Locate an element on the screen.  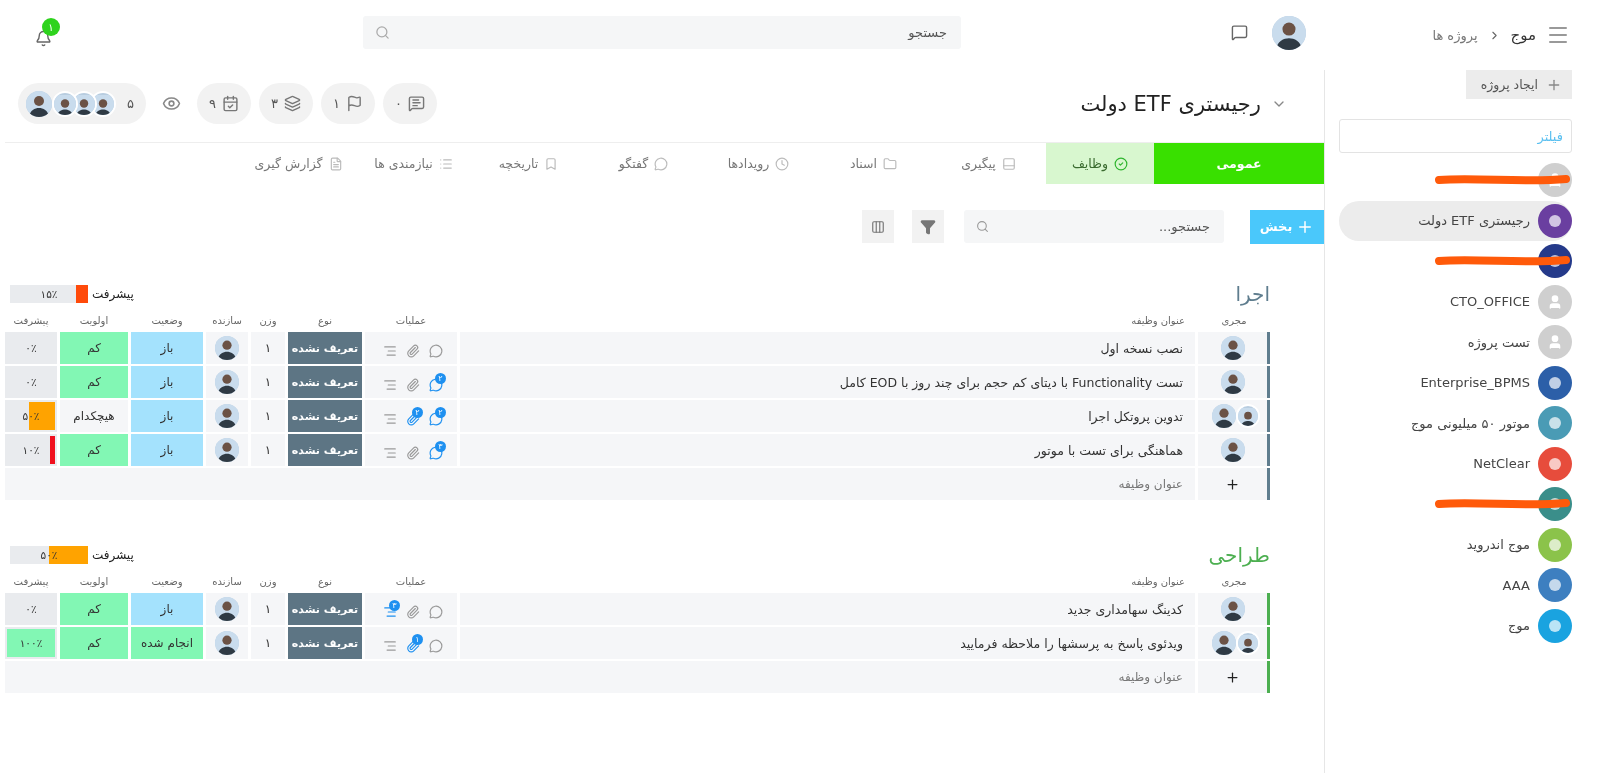
eye-icon is located at coordinates (171, 103).